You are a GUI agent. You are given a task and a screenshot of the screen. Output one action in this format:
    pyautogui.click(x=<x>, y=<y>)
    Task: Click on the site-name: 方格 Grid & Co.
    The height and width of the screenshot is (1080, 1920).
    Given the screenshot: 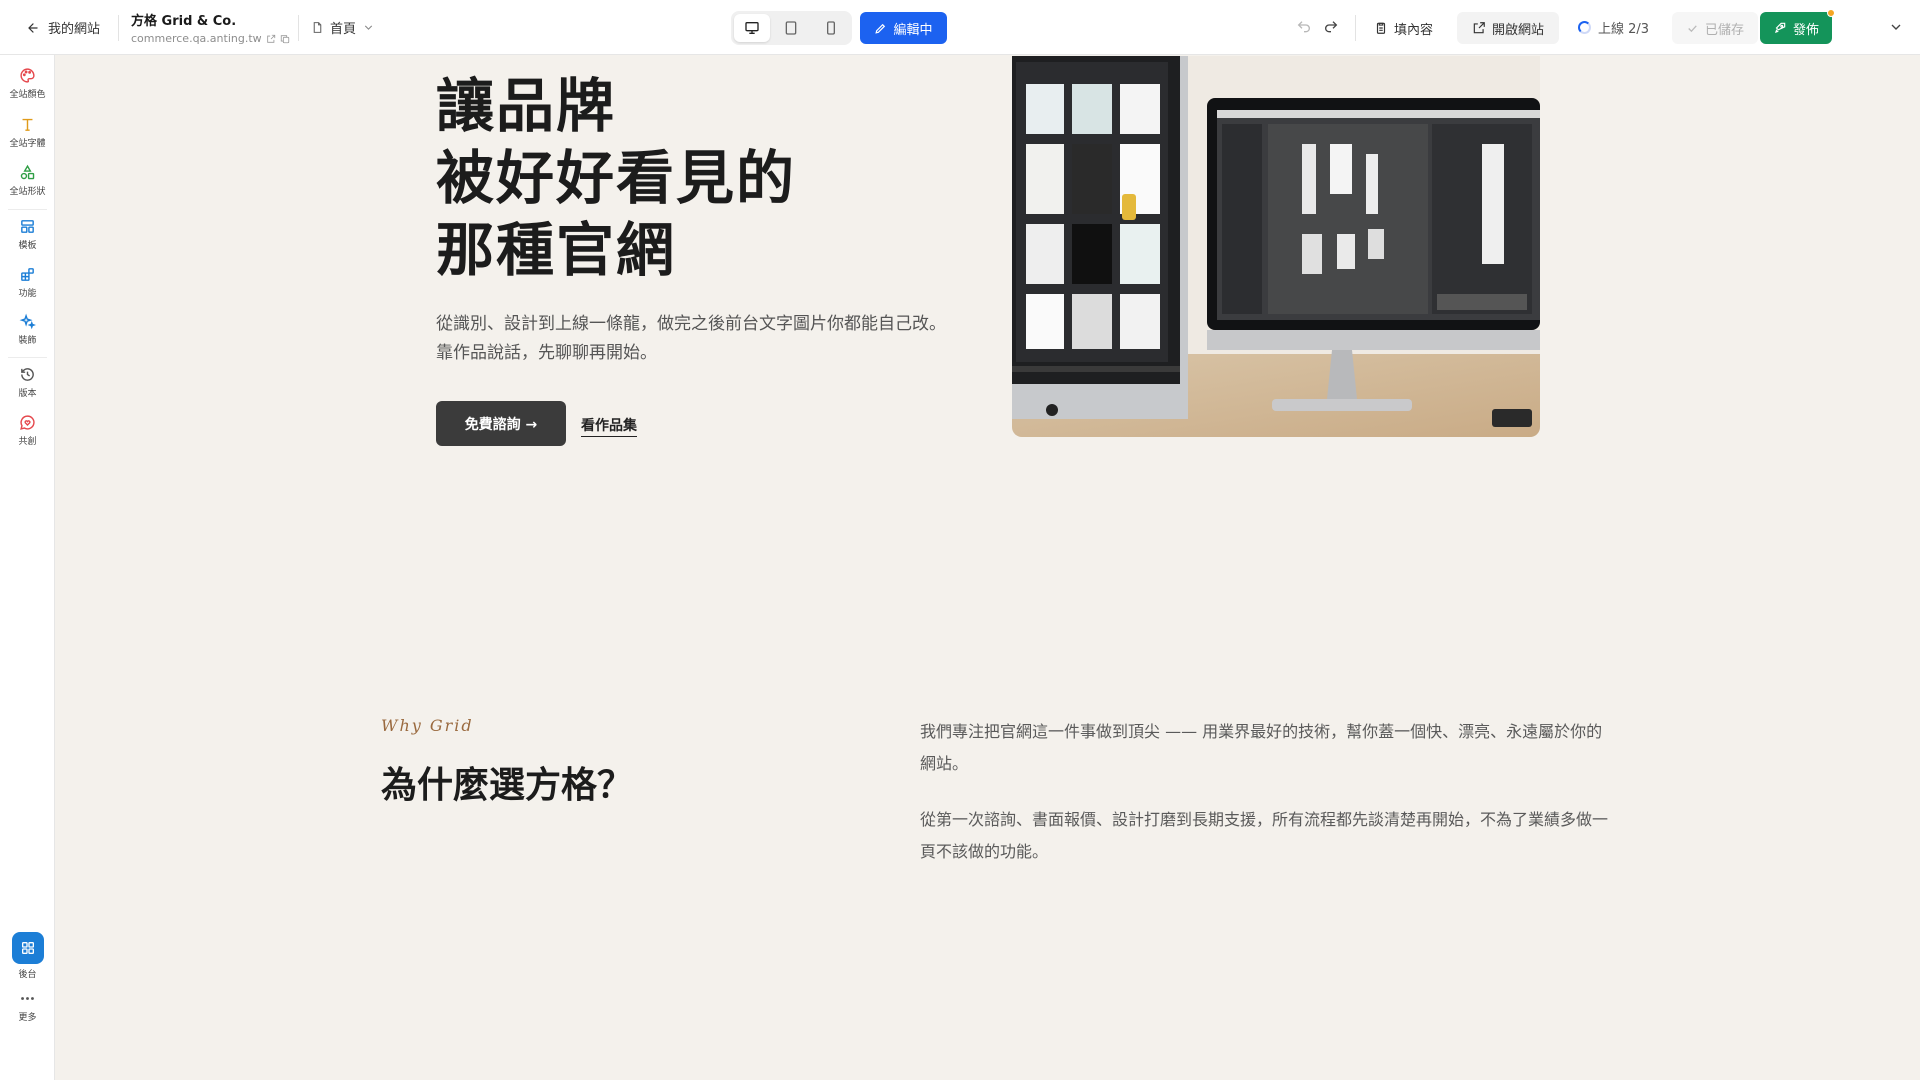 What is the action you would take?
    pyautogui.click(x=184, y=21)
    